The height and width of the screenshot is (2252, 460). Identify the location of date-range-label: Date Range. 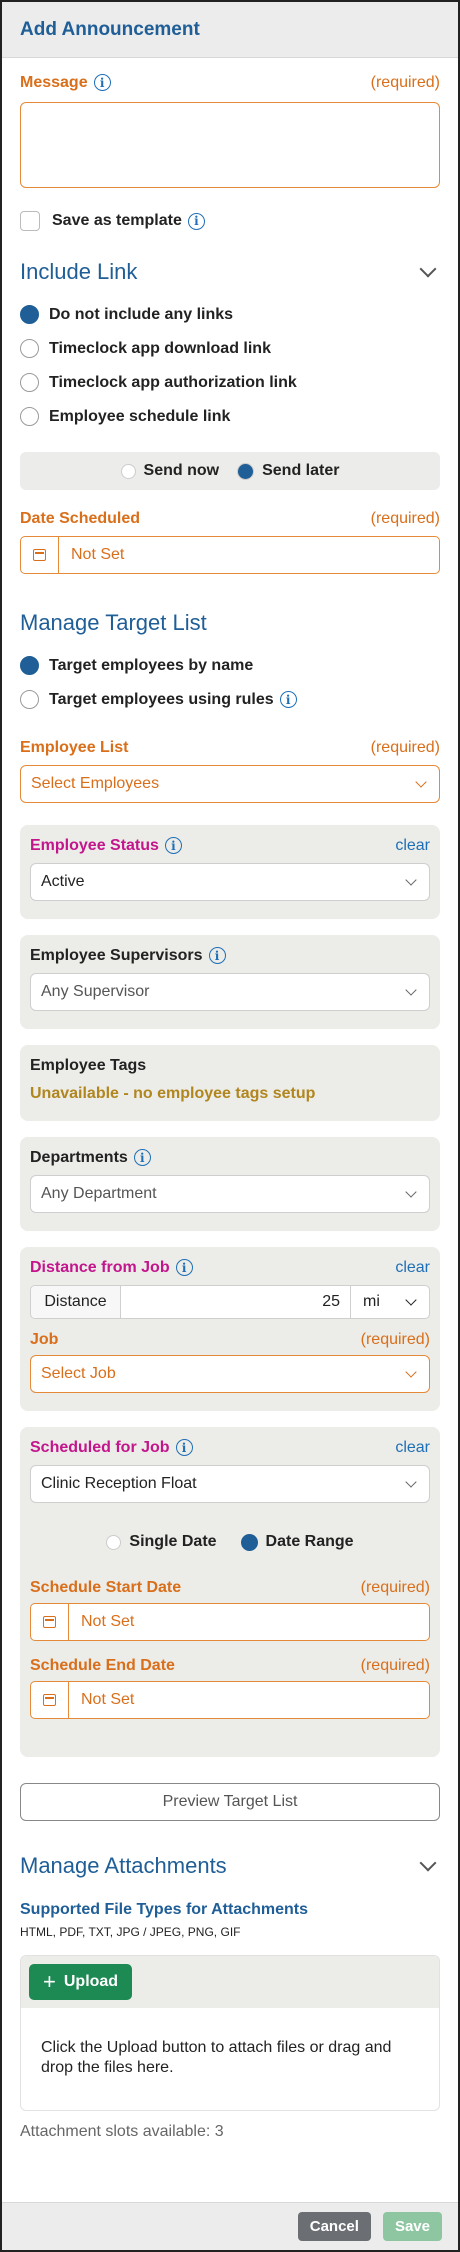
(309, 1541).